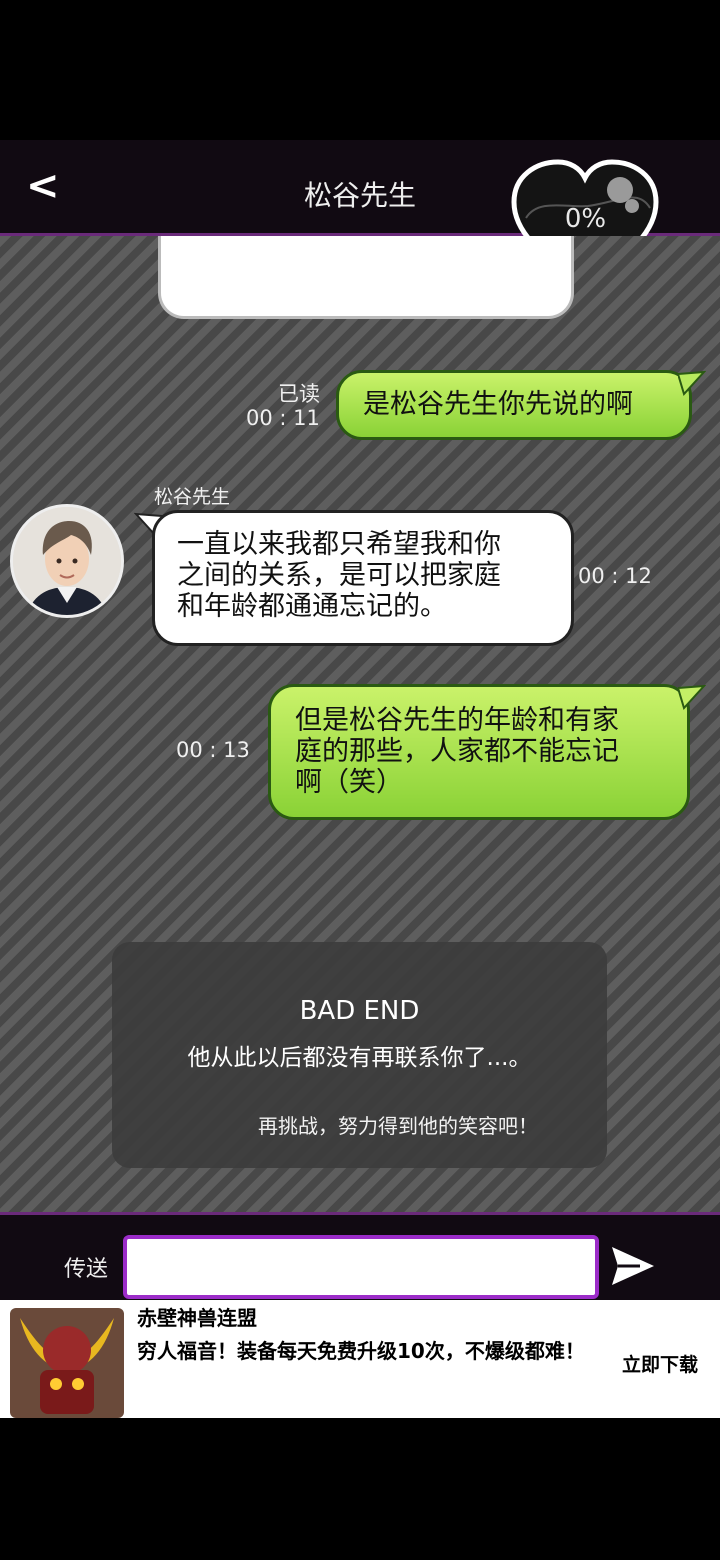  Describe the element at coordinates (283, 418) in the screenshot. I see `message-time: 00 : 11` at that location.